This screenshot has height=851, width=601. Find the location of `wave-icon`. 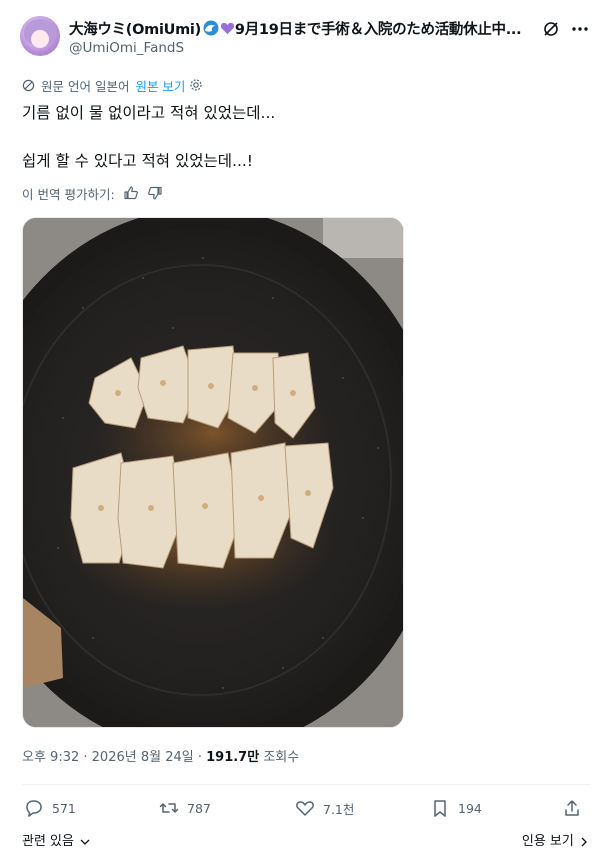

wave-icon is located at coordinates (211, 28).